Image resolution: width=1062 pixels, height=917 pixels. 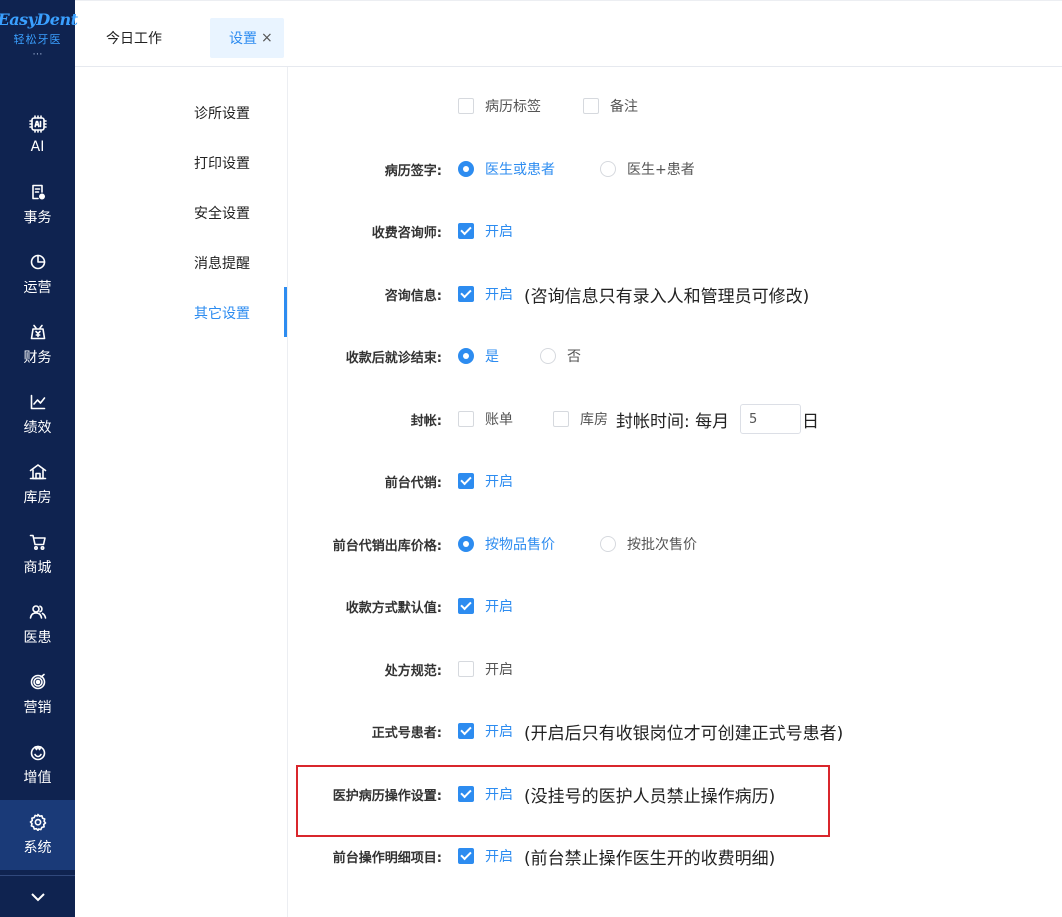 I want to click on setting-row-prescription: 处方规范: 开启, so click(x=675, y=669).